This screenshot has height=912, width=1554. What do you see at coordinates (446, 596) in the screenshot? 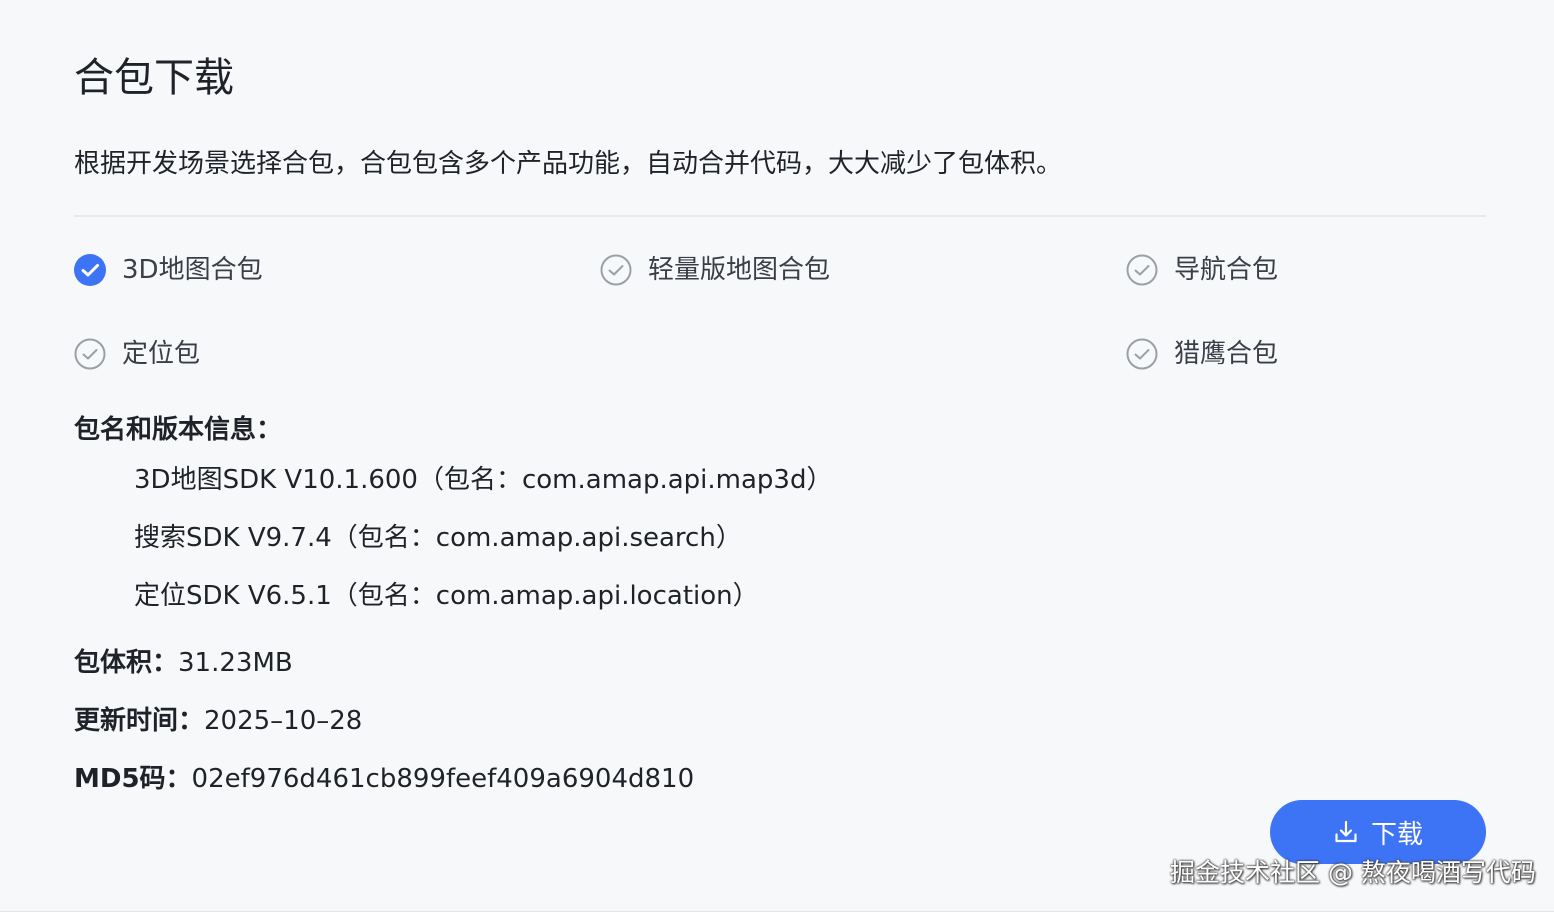
I see `sdk-item: 定位SDK V6.5.1（包名：com.amap.api.location）` at bounding box center [446, 596].